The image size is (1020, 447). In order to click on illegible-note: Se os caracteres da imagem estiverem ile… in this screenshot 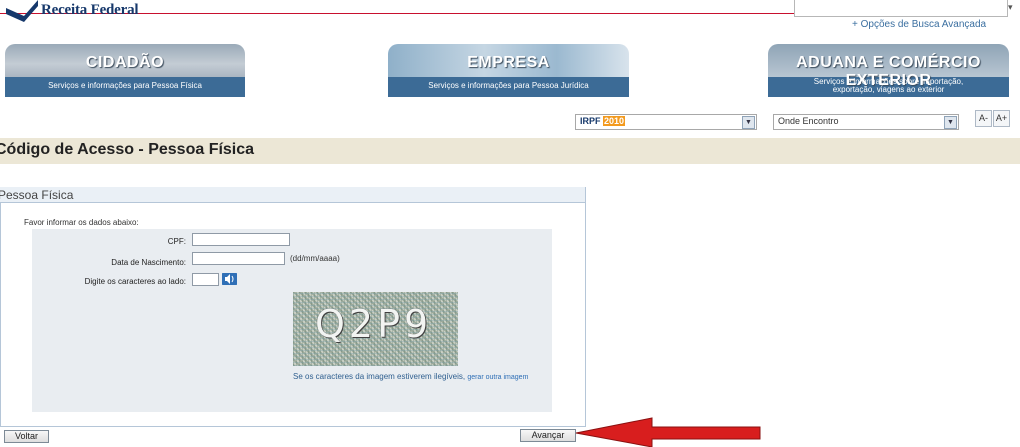, I will do `click(418, 377)`.